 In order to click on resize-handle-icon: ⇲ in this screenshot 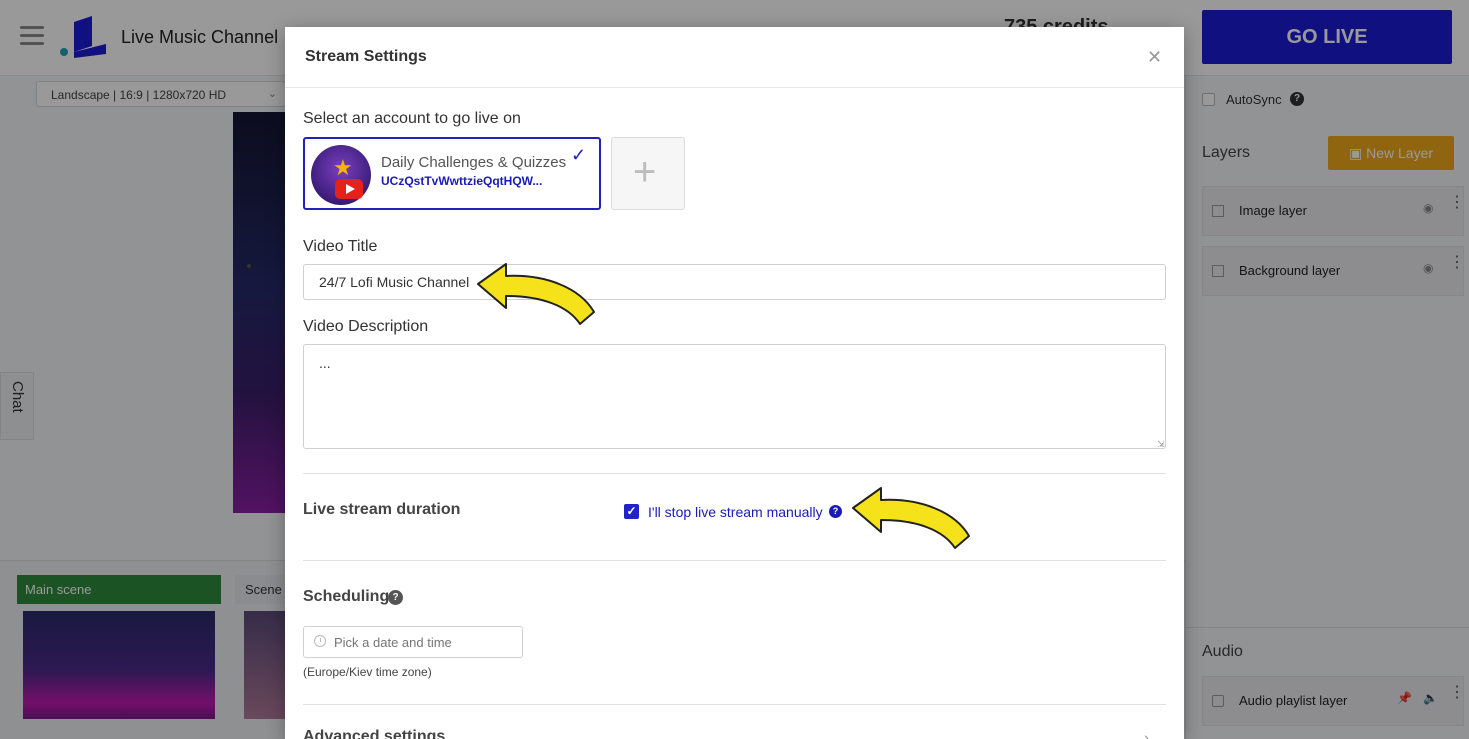, I will do `click(1161, 444)`.